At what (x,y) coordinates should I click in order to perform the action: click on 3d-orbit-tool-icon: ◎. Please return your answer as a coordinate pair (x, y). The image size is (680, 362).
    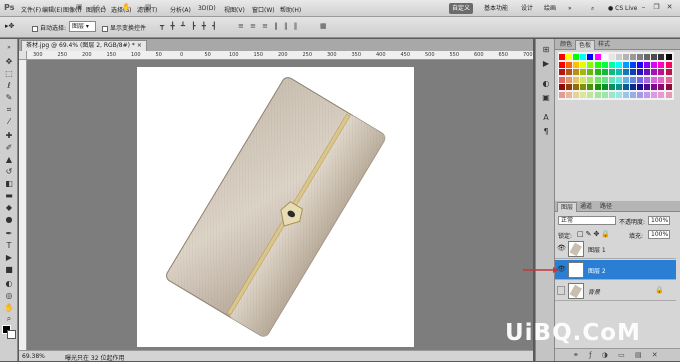
    Looking at the image, I should click on (9, 296).